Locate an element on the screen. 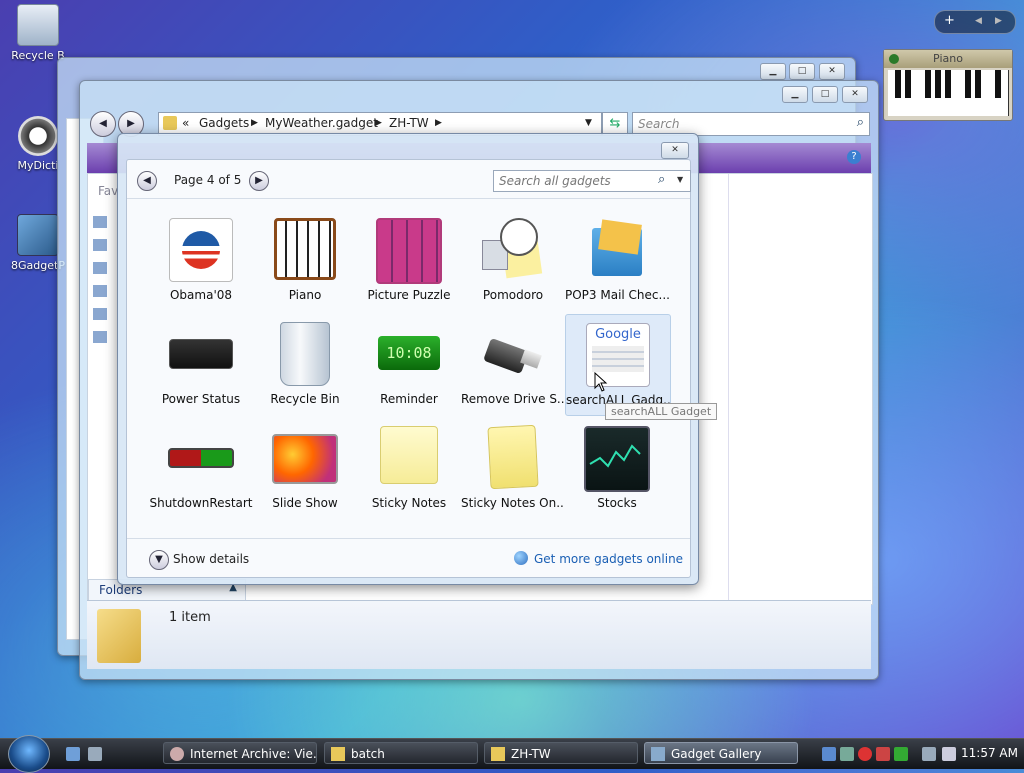 The height and width of the screenshot is (773, 1024). picture-puzzle-icon is located at coordinates (409, 251).